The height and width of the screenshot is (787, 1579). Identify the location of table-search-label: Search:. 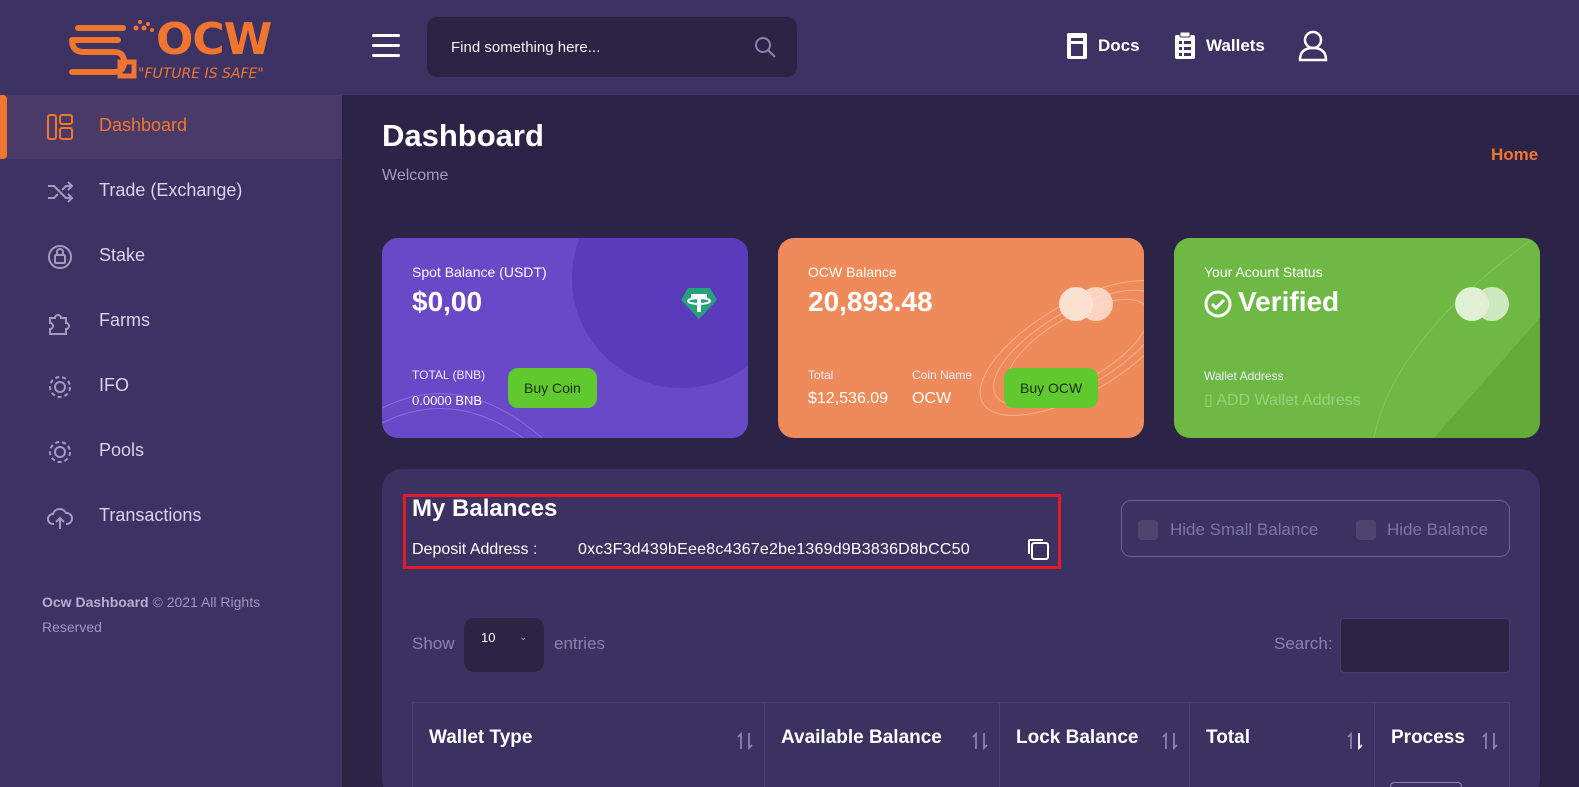
(1303, 643).